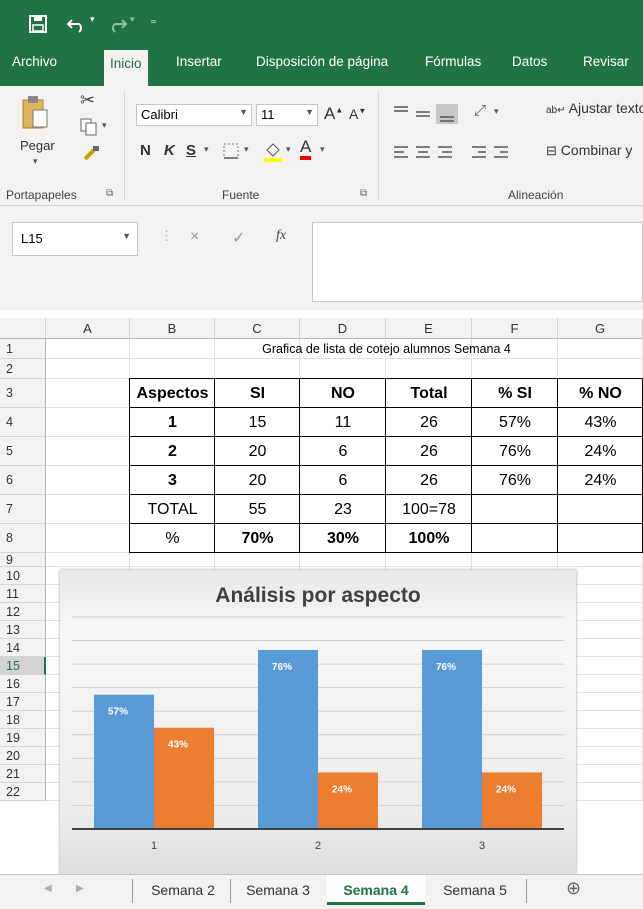  Describe the element at coordinates (92, 19) in the screenshot. I see `undo-dropdown-icon: ▾` at that location.